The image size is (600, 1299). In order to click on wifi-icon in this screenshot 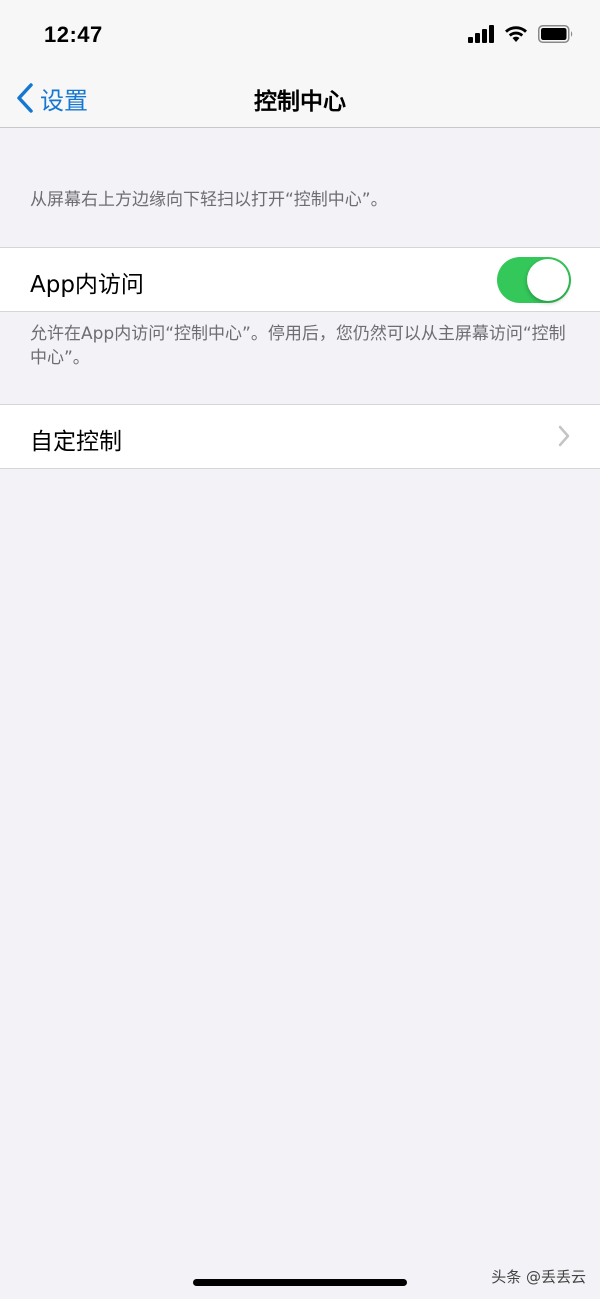, I will do `click(516, 34)`.